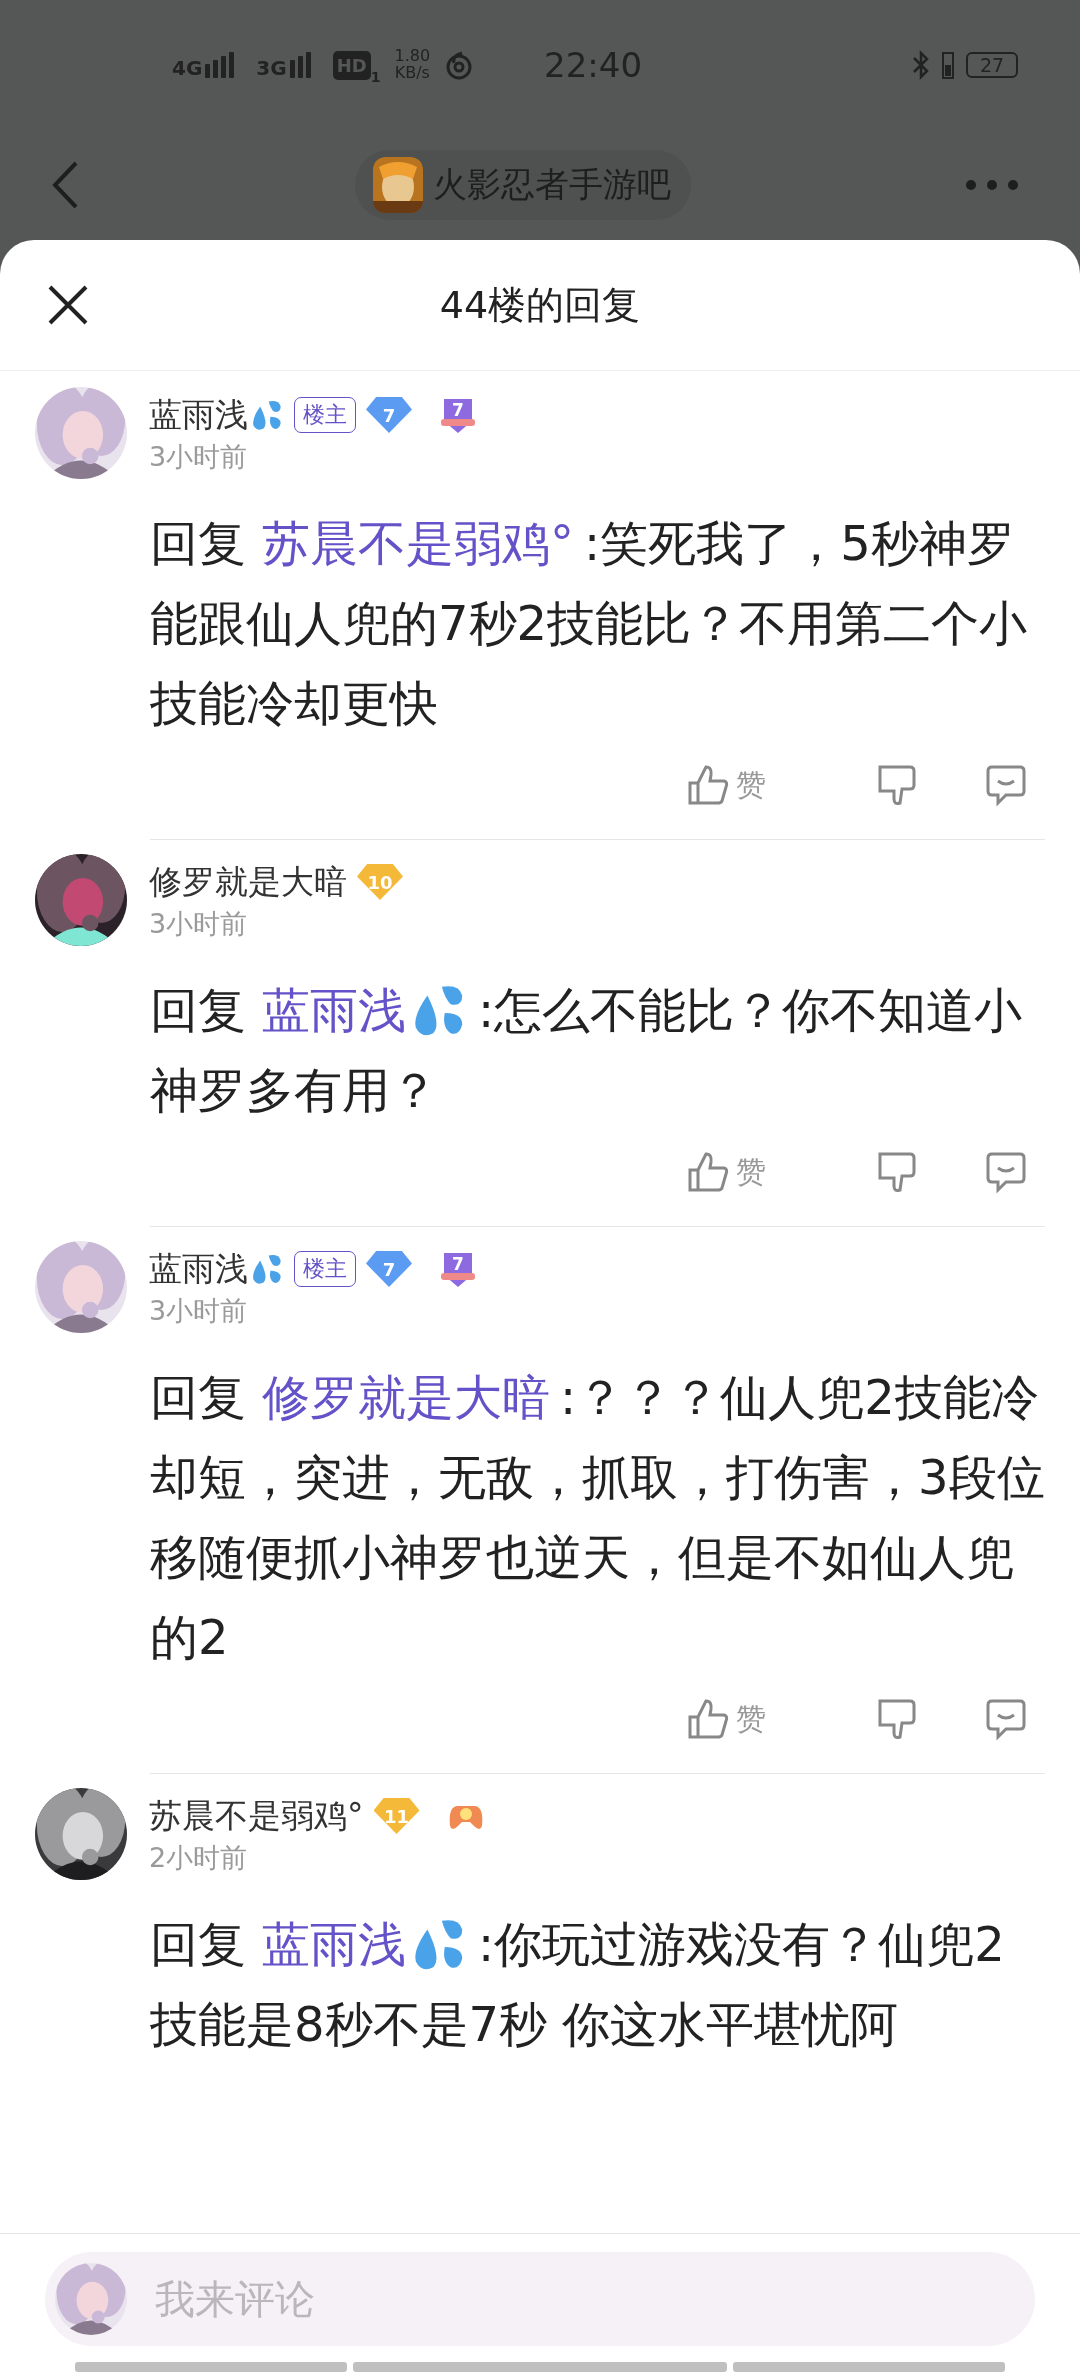 The height and width of the screenshot is (2376, 1080). I want to click on user-name: 修罗就是大暗, so click(248, 882).